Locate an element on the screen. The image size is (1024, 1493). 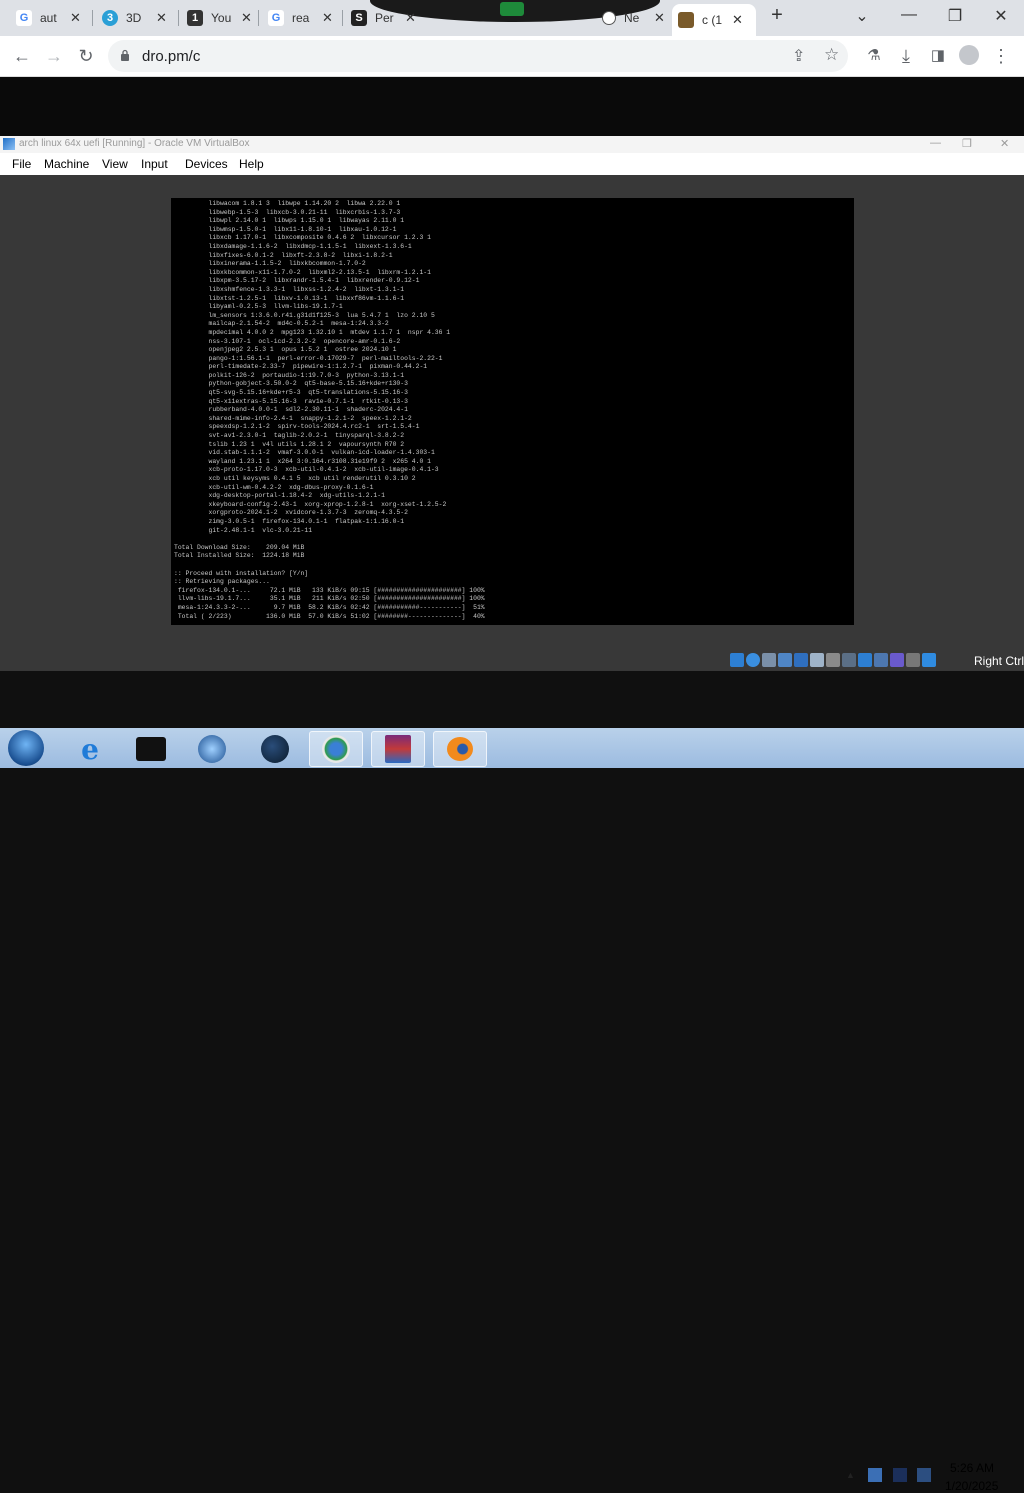
3d-favicon-icon: 3 is located at coordinates (110, 18).